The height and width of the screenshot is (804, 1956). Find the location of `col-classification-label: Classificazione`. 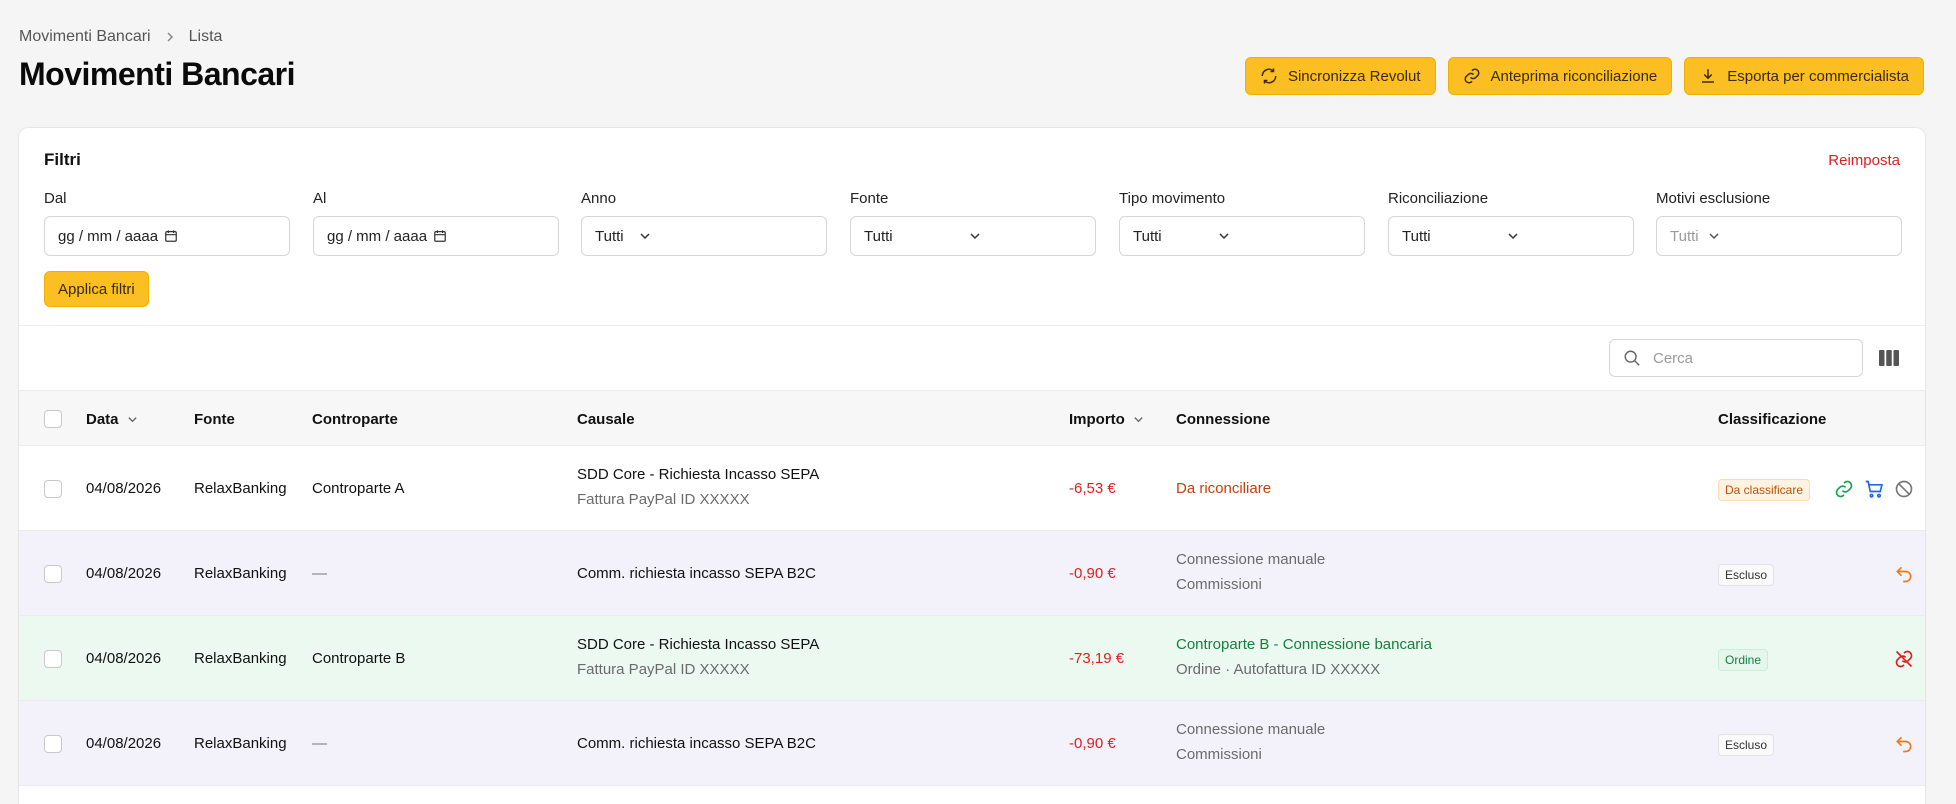

col-classification-label: Classificazione is located at coordinates (1772, 419).